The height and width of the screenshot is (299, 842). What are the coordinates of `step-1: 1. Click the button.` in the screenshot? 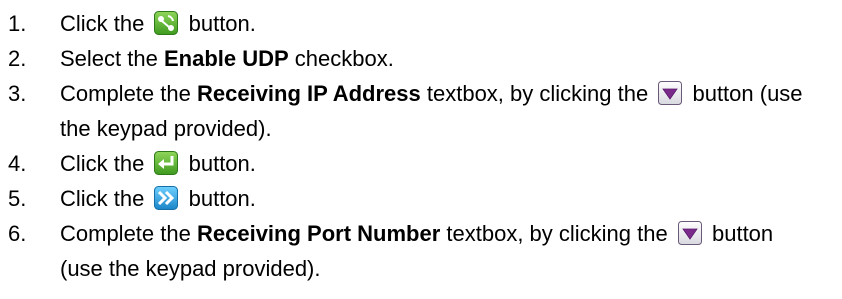 It's located at (421, 23).